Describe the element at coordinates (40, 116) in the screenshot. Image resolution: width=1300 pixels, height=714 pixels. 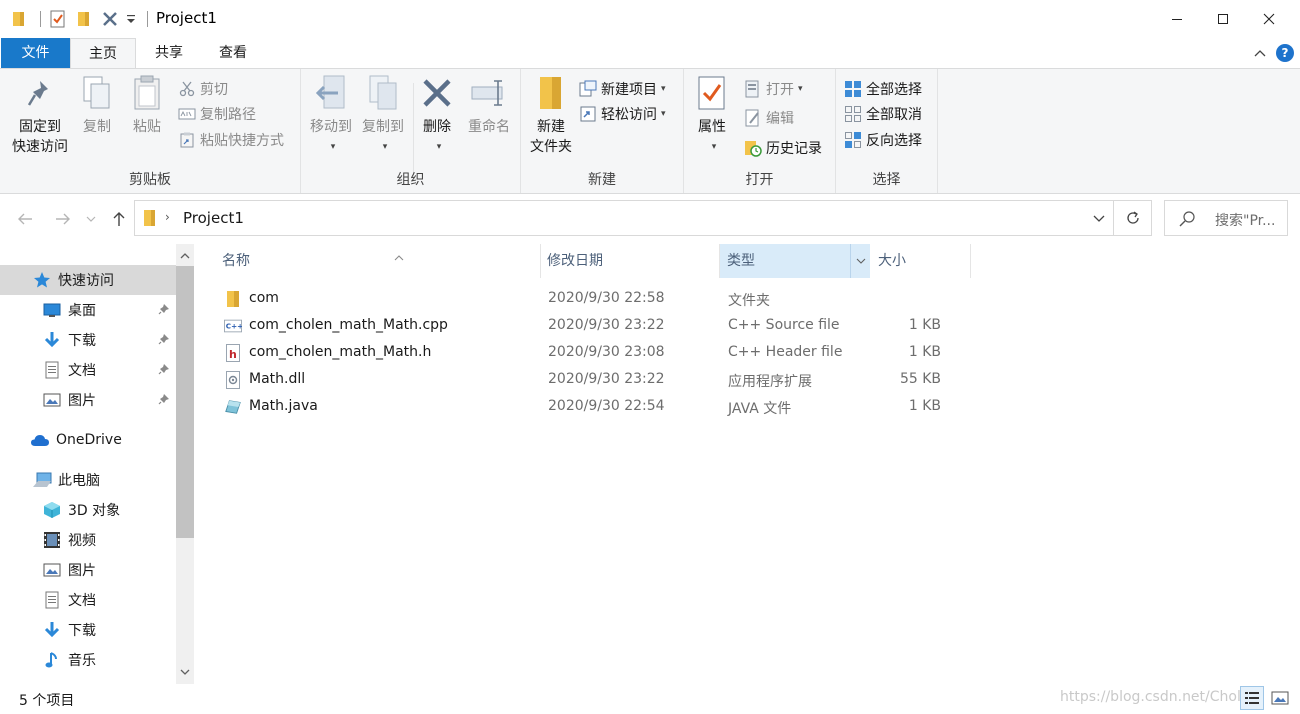
I see `pin-to-quick-access-button: 固定到 快速访问` at that location.